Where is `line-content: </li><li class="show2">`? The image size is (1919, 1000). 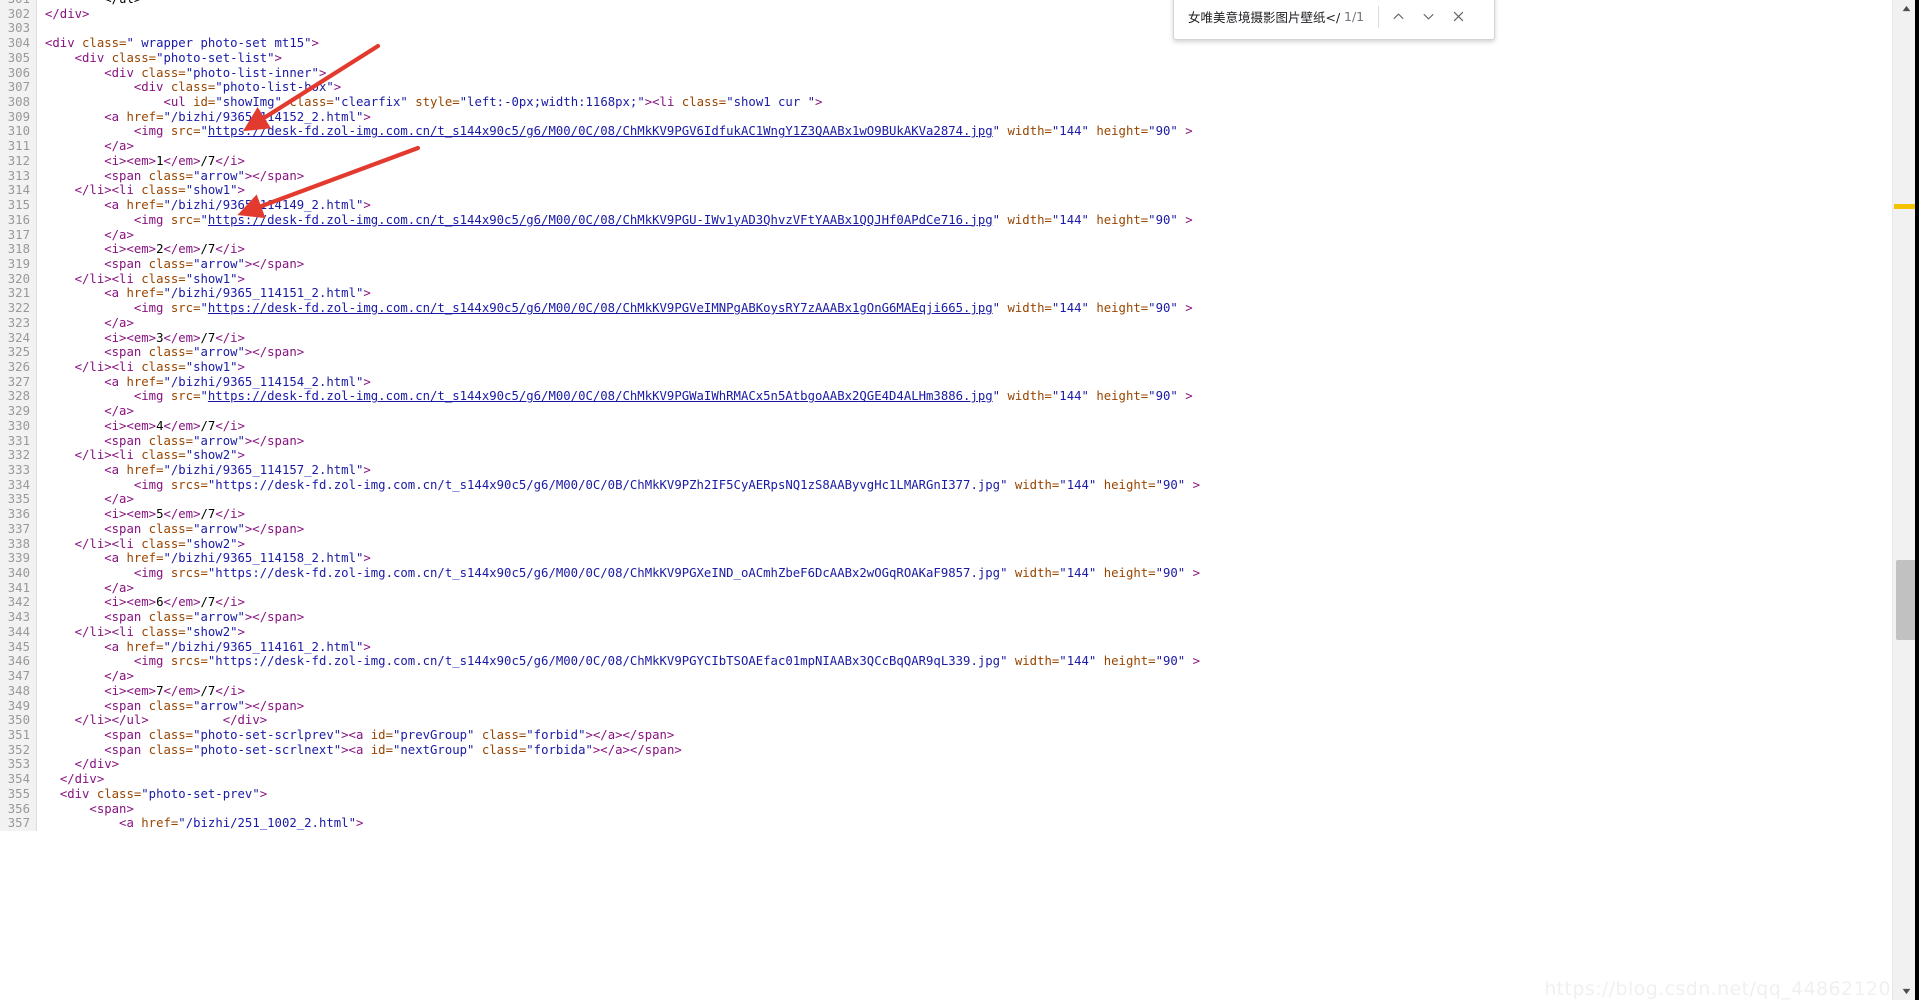
line-content: </li><li class="show2"> is located at coordinates (965, 632).